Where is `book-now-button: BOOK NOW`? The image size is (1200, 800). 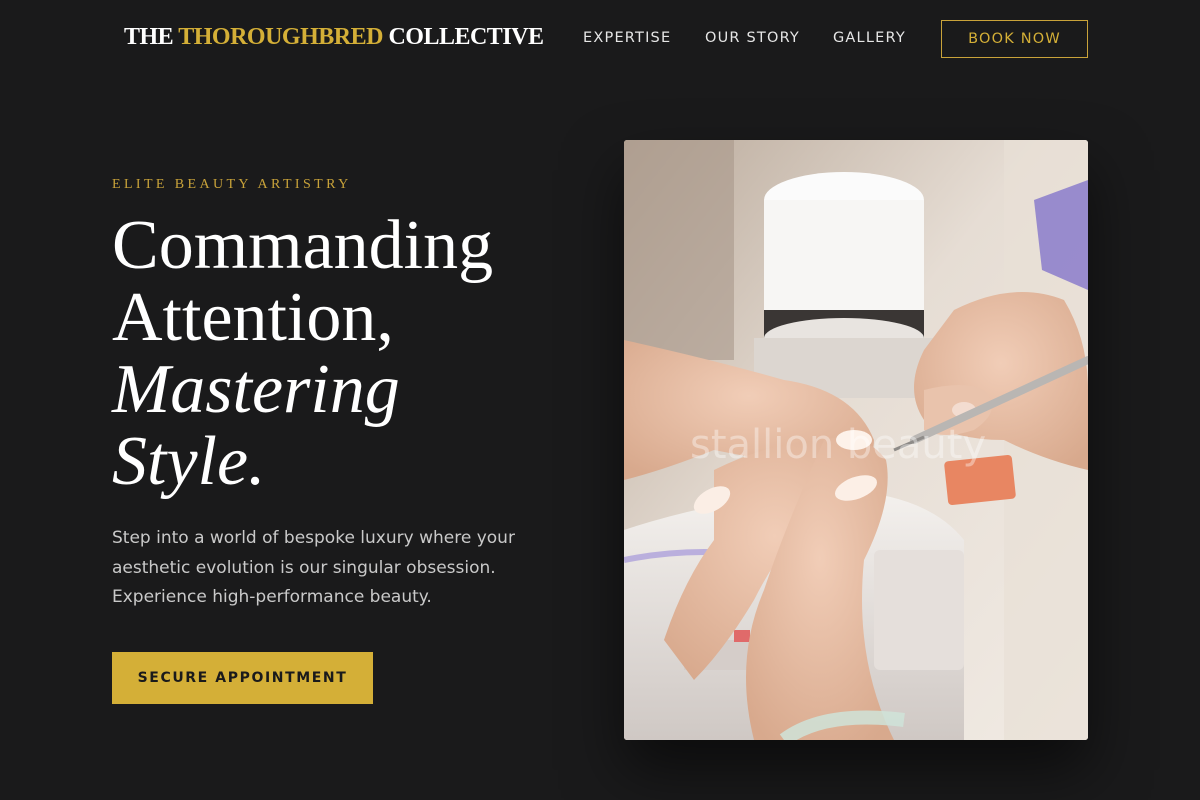
book-now-button: BOOK NOW is located at coordinates (1014, 39).